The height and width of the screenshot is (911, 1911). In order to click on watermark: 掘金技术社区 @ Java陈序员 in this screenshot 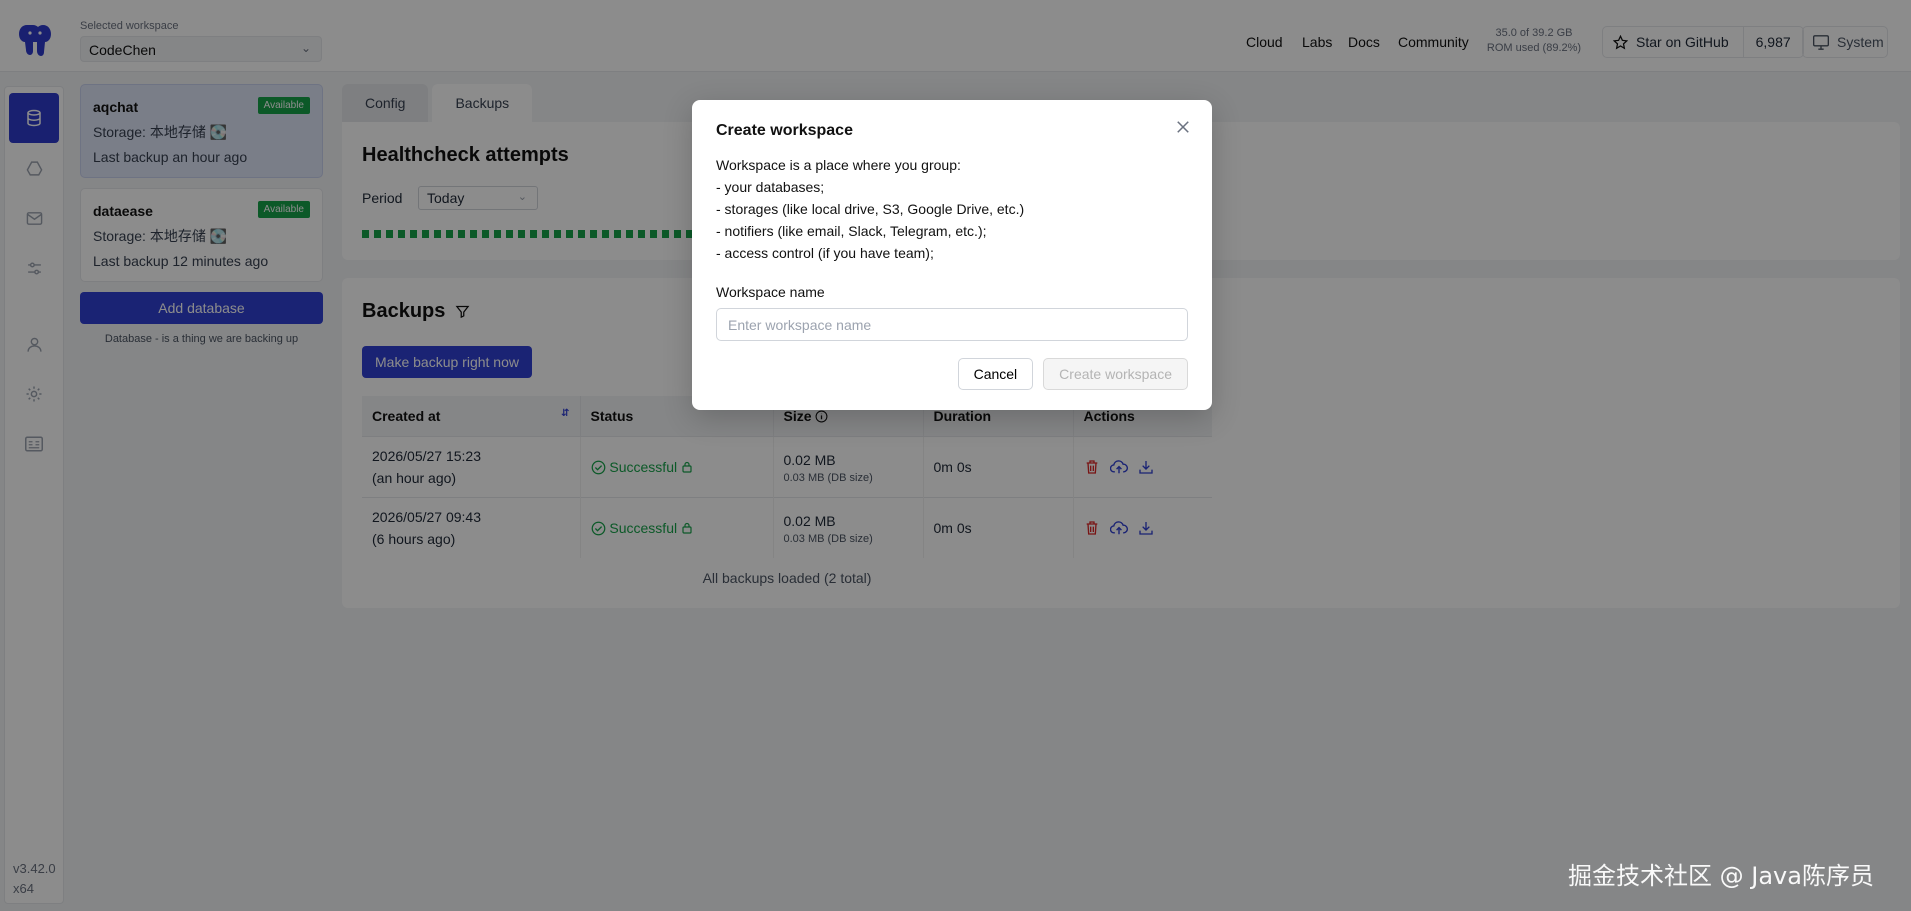, I will do `click(1721, 876)`.